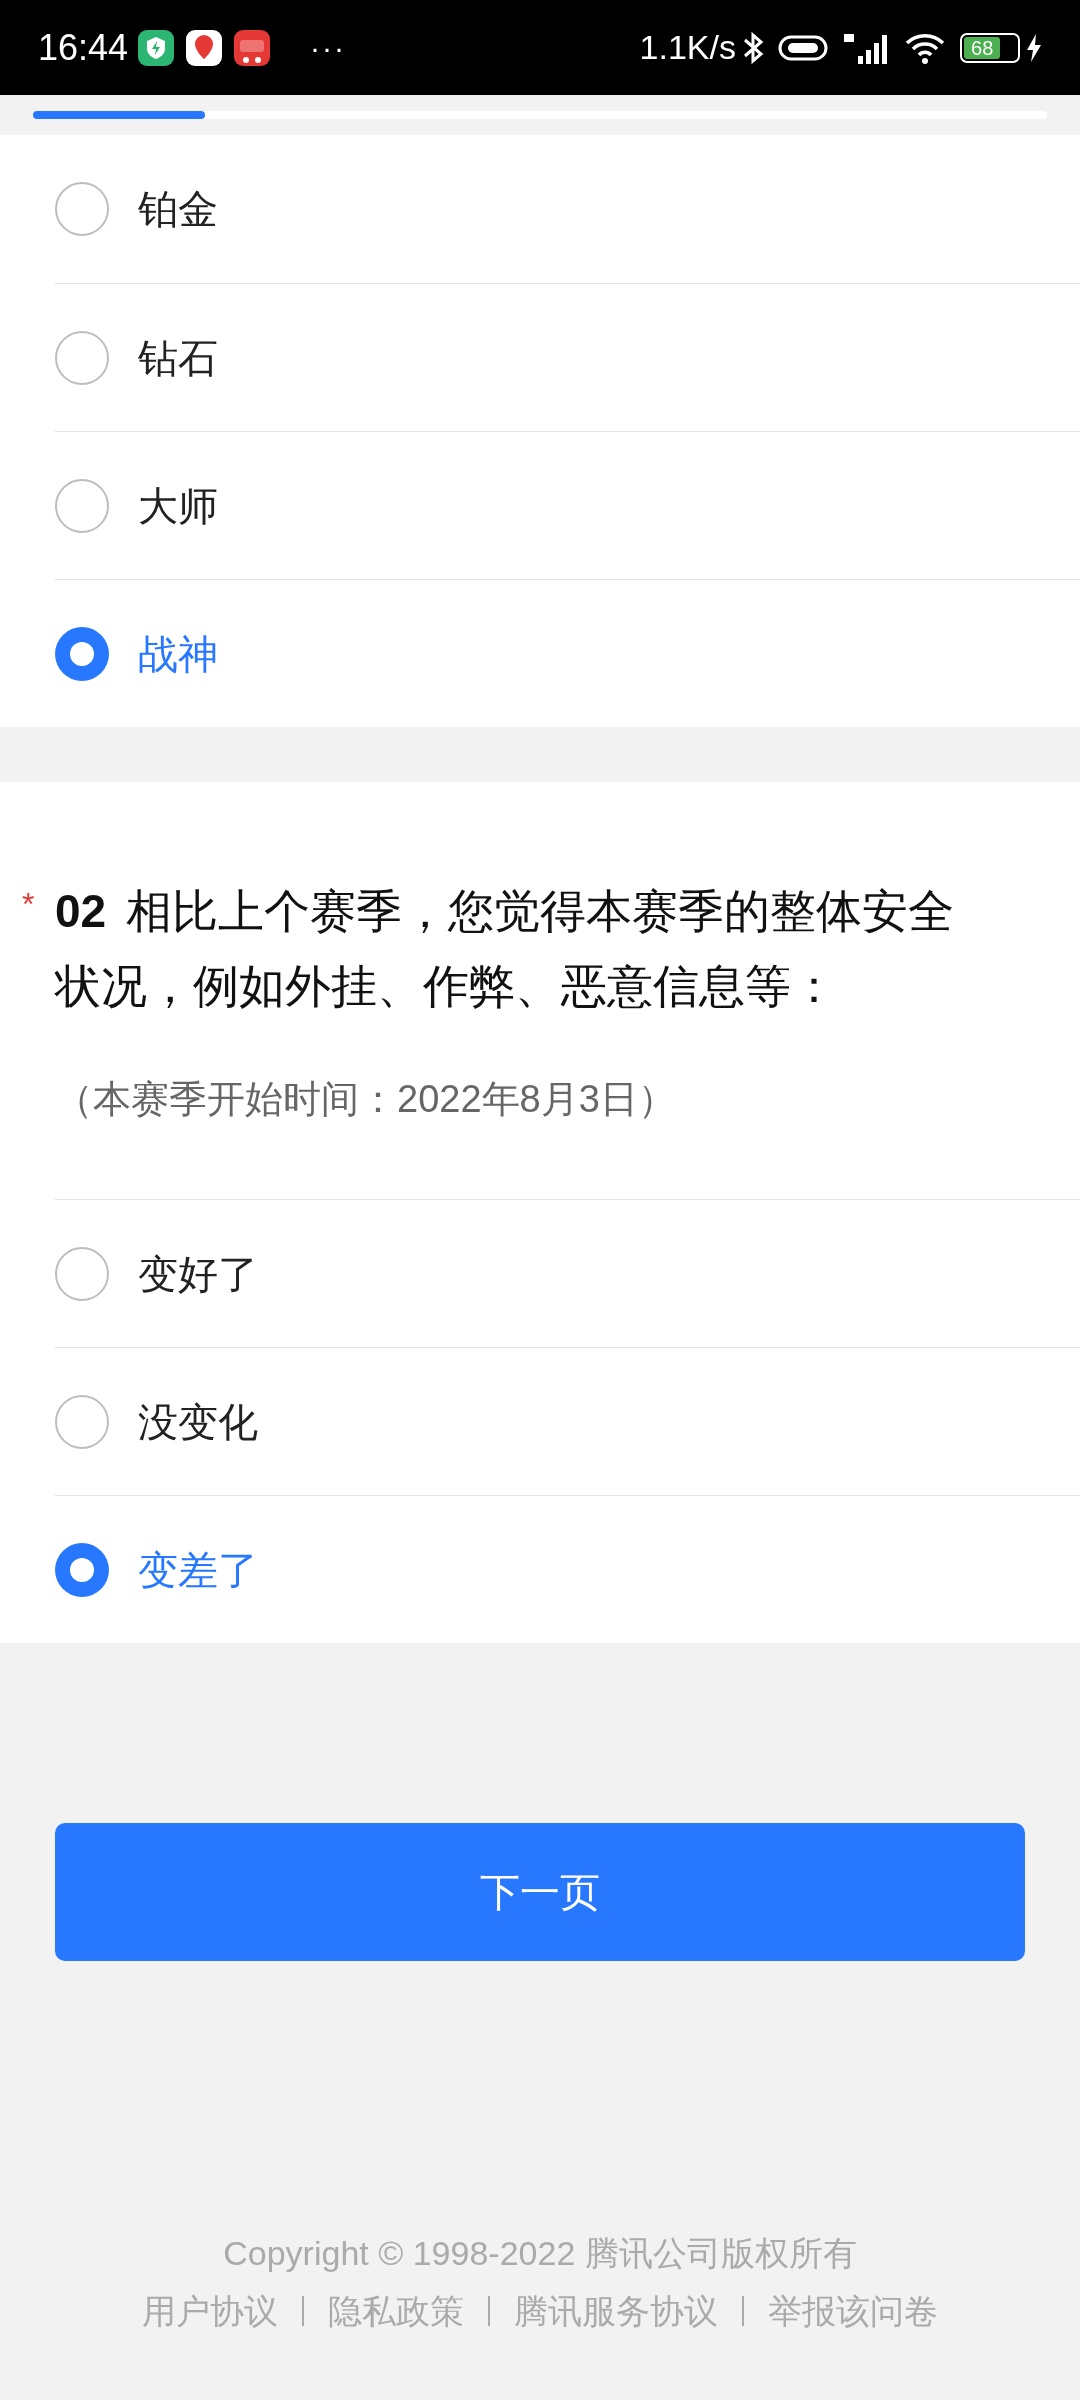 This screenshot has height=2400, width=1080. Describe the element at coordinates (328, 48) in the screenshot. I see `more-notifications: ···` at that location.